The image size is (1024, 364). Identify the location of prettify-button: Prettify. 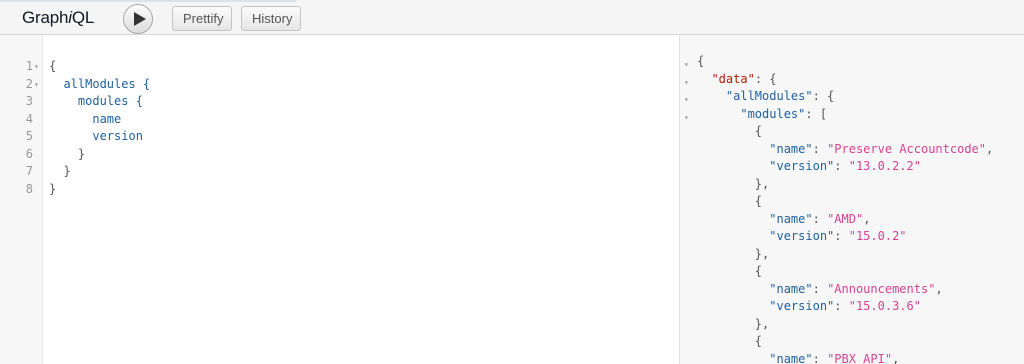
(202, 18).